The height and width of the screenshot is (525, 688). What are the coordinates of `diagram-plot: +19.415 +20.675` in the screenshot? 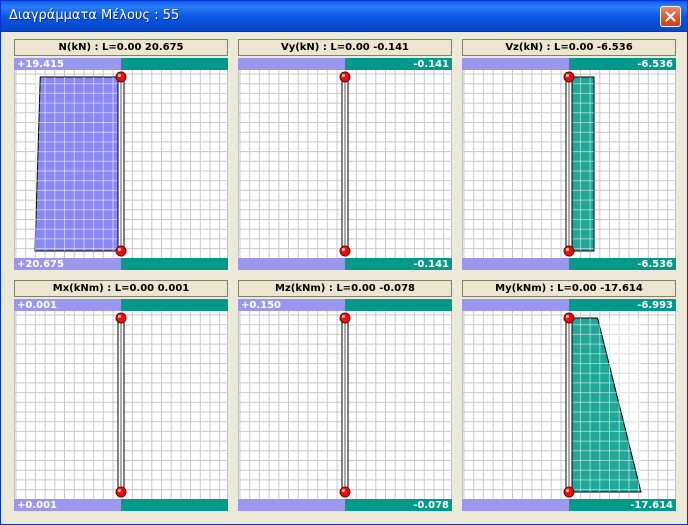 It's located at (121, 164).